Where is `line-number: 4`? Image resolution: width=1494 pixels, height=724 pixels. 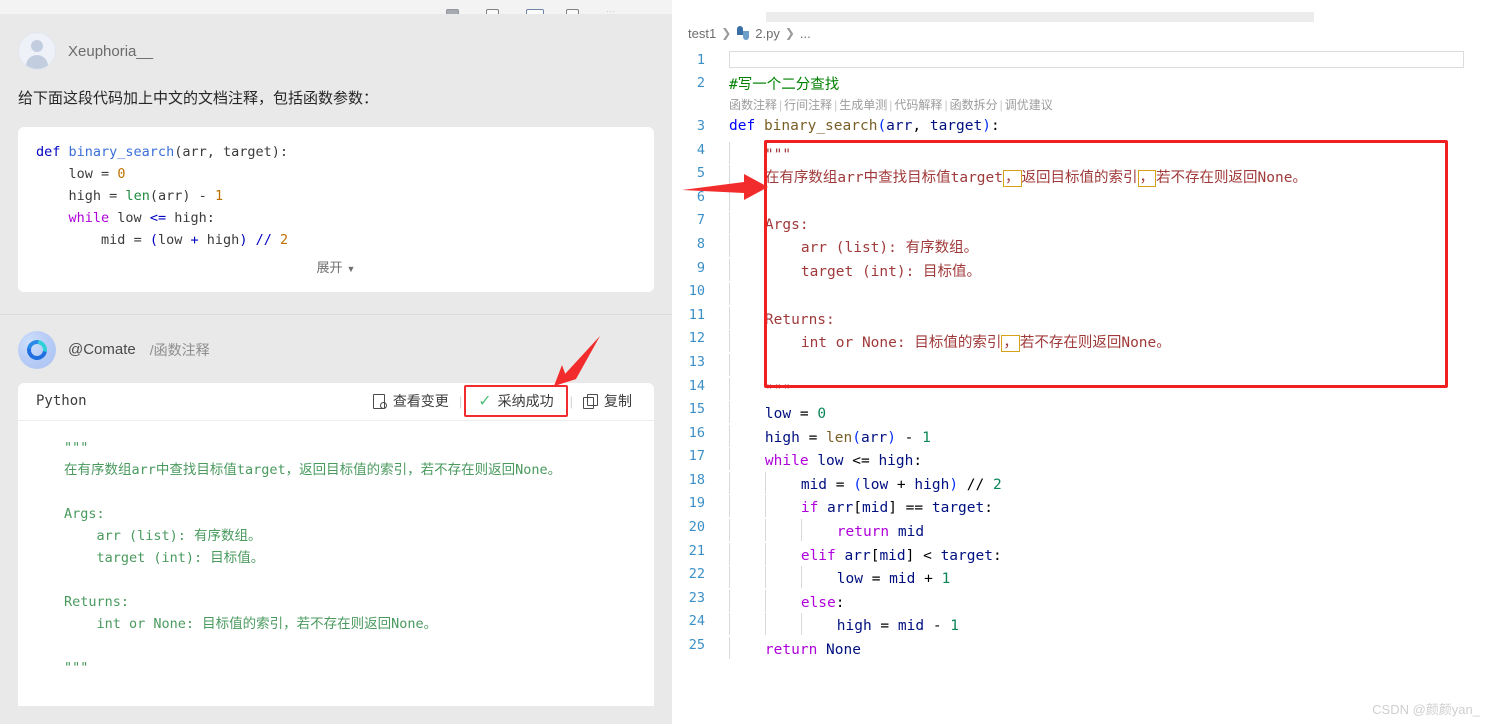 line-number: 4 is located at coordinates (700, 149).